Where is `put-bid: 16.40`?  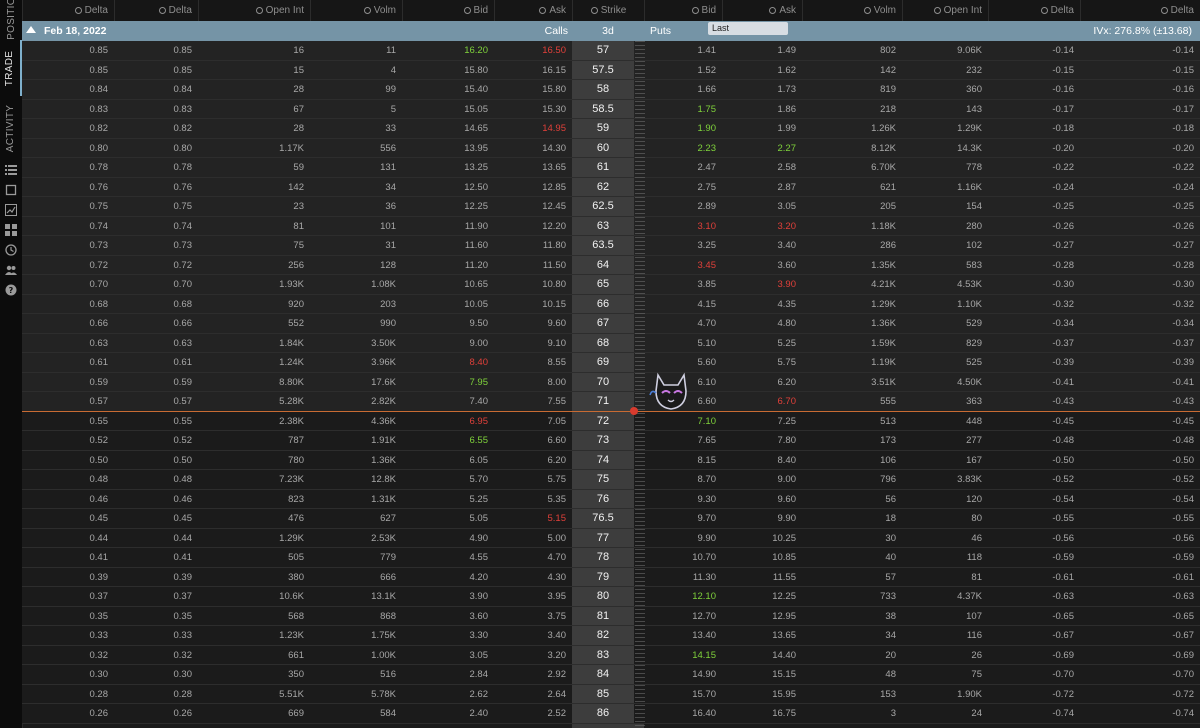 put-bid: 16.40 is located at coordinates (683, 713).